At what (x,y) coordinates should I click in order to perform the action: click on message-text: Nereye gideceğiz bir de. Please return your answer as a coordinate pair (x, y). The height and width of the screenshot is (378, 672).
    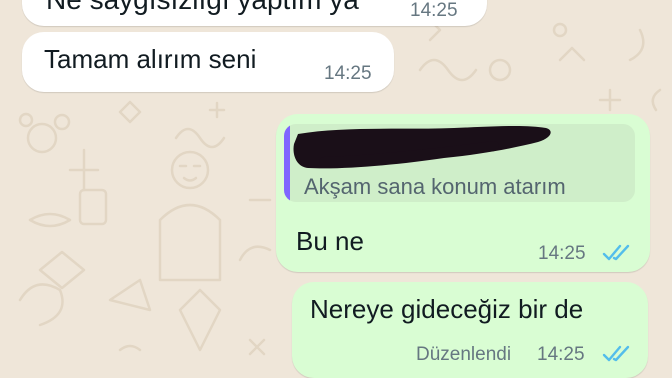
    Looking at the image, I should click on (447, 309).